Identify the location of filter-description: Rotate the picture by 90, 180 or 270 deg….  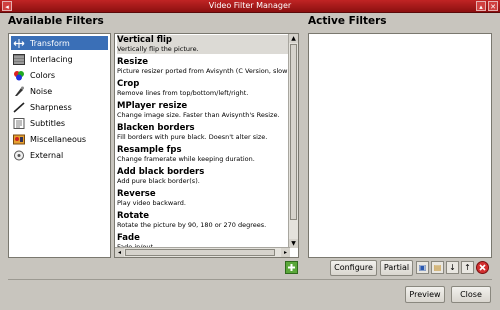
(192, 225).